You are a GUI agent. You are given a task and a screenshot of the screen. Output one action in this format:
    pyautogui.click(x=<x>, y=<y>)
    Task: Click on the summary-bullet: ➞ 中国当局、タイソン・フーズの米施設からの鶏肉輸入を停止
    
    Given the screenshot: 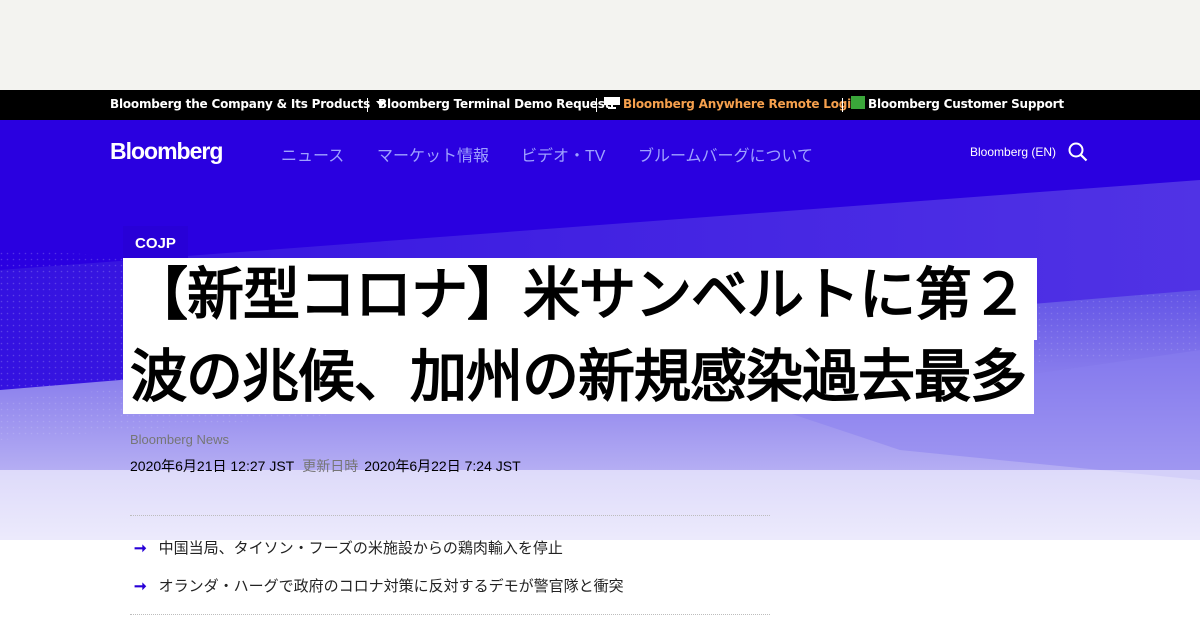 What is the action you would take?
    pyautogui.click(x=348, y=547)
    